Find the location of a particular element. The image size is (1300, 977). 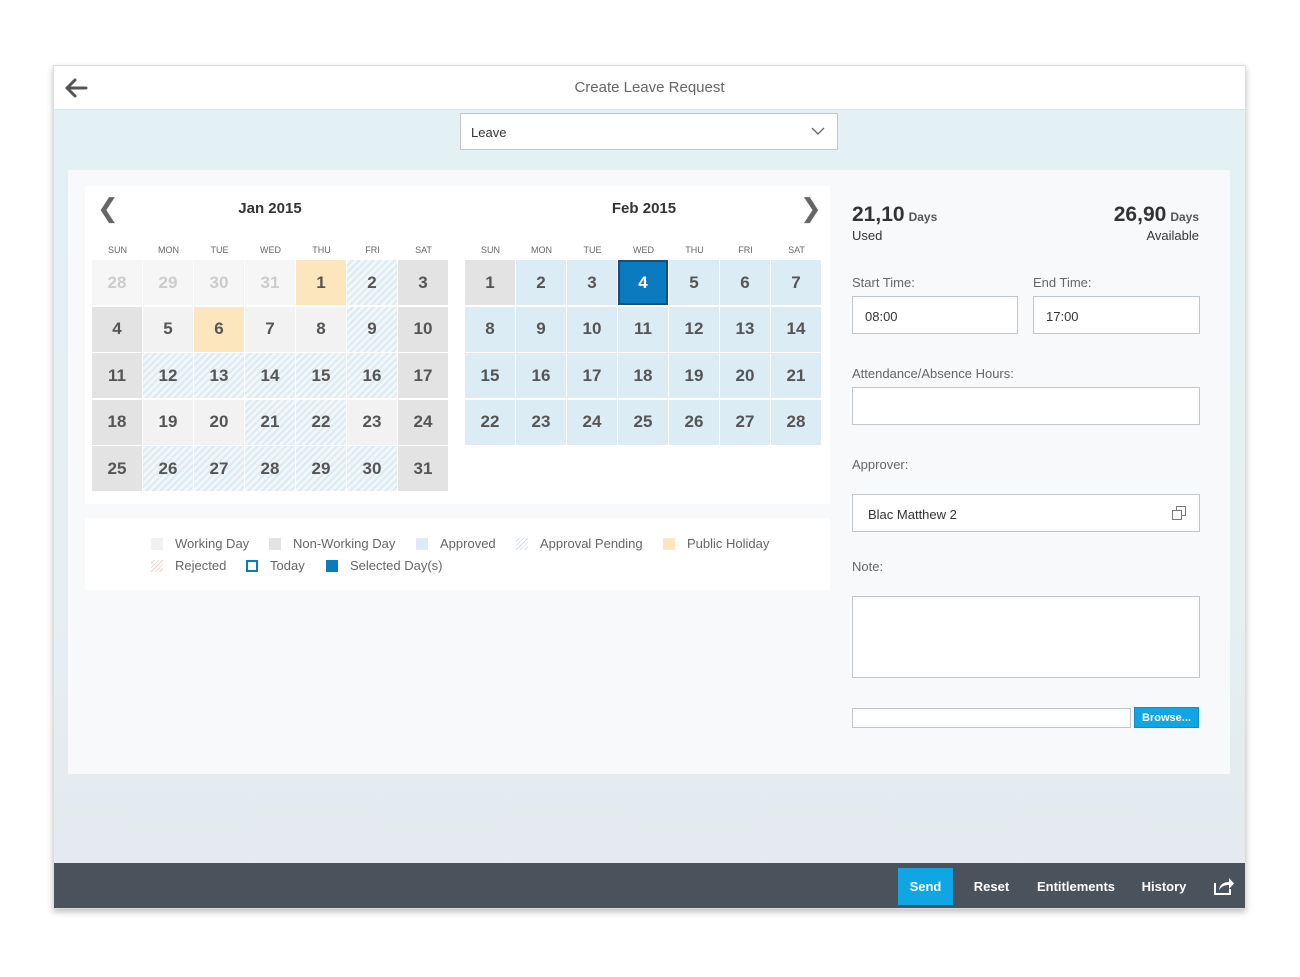

reset-button: Reset is located at coordinates (991, 886).